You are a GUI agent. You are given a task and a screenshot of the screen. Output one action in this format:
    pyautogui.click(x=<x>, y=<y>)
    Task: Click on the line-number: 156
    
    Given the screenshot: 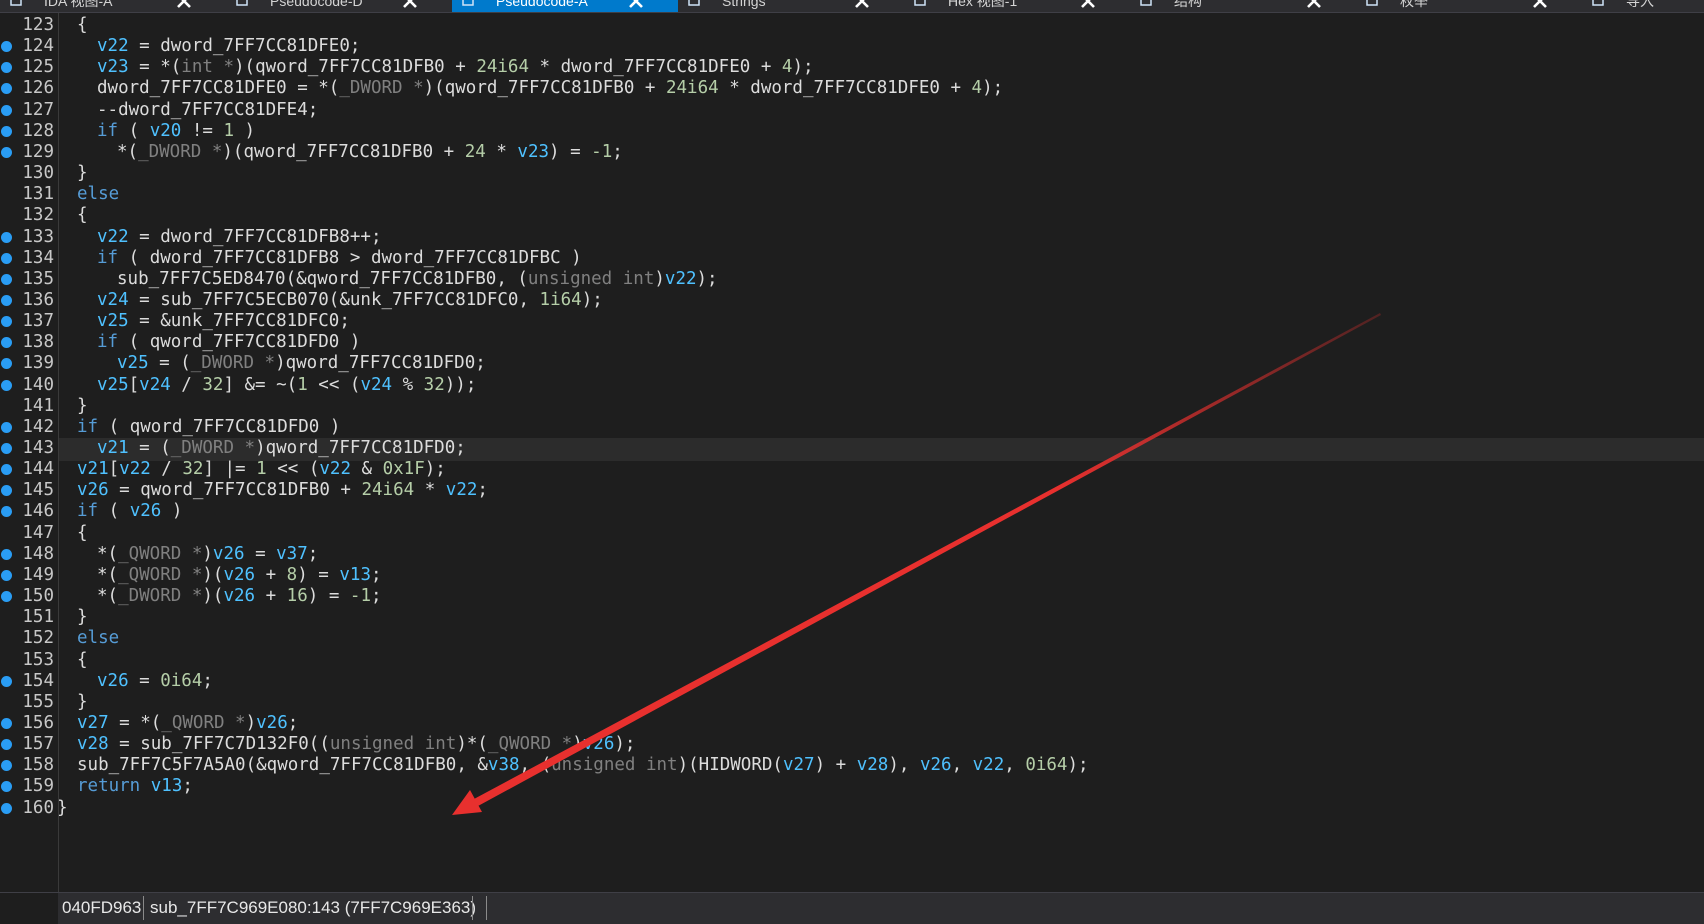 What is the action you would take?
    pyautogui.click(x=38, y=722)
    